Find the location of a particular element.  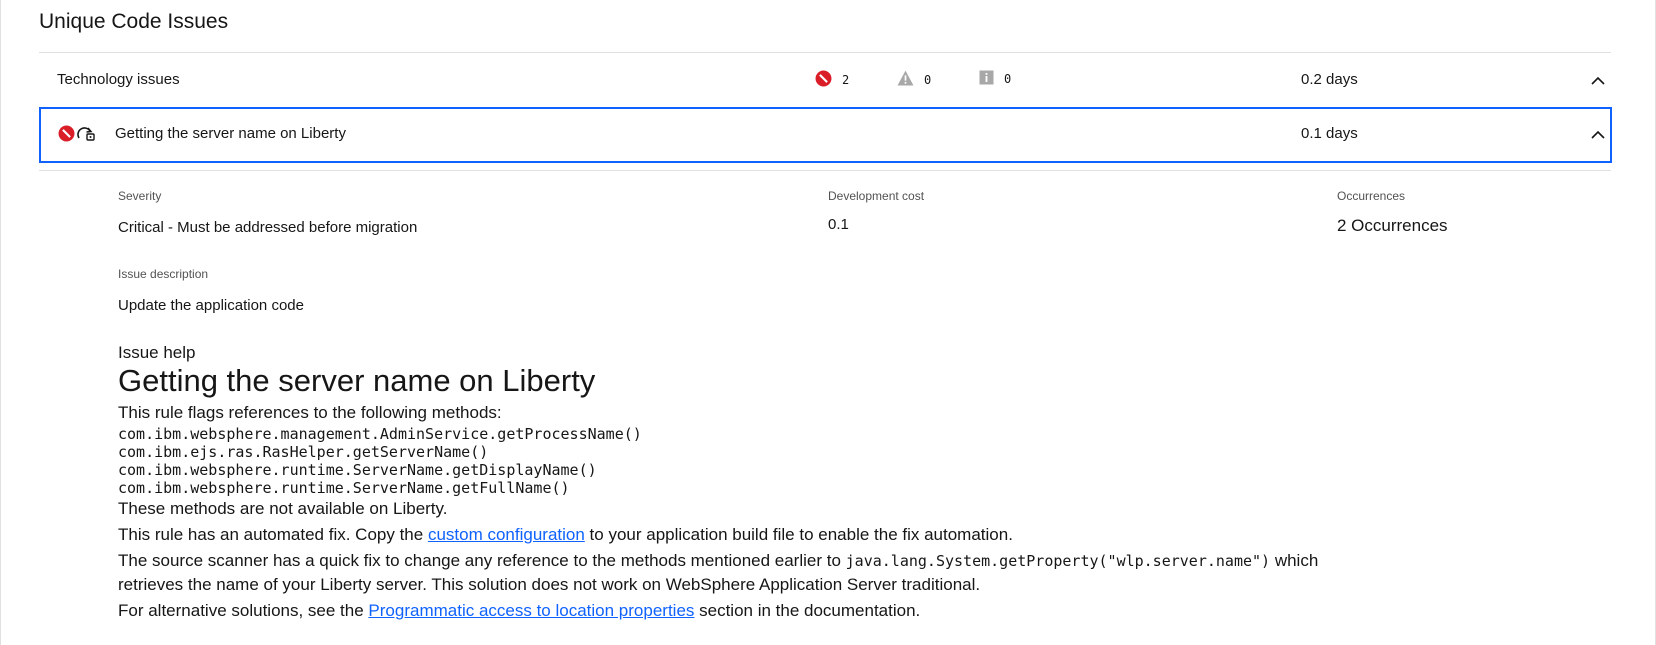

quick-fix-icon is located at coordinates (86, 135).